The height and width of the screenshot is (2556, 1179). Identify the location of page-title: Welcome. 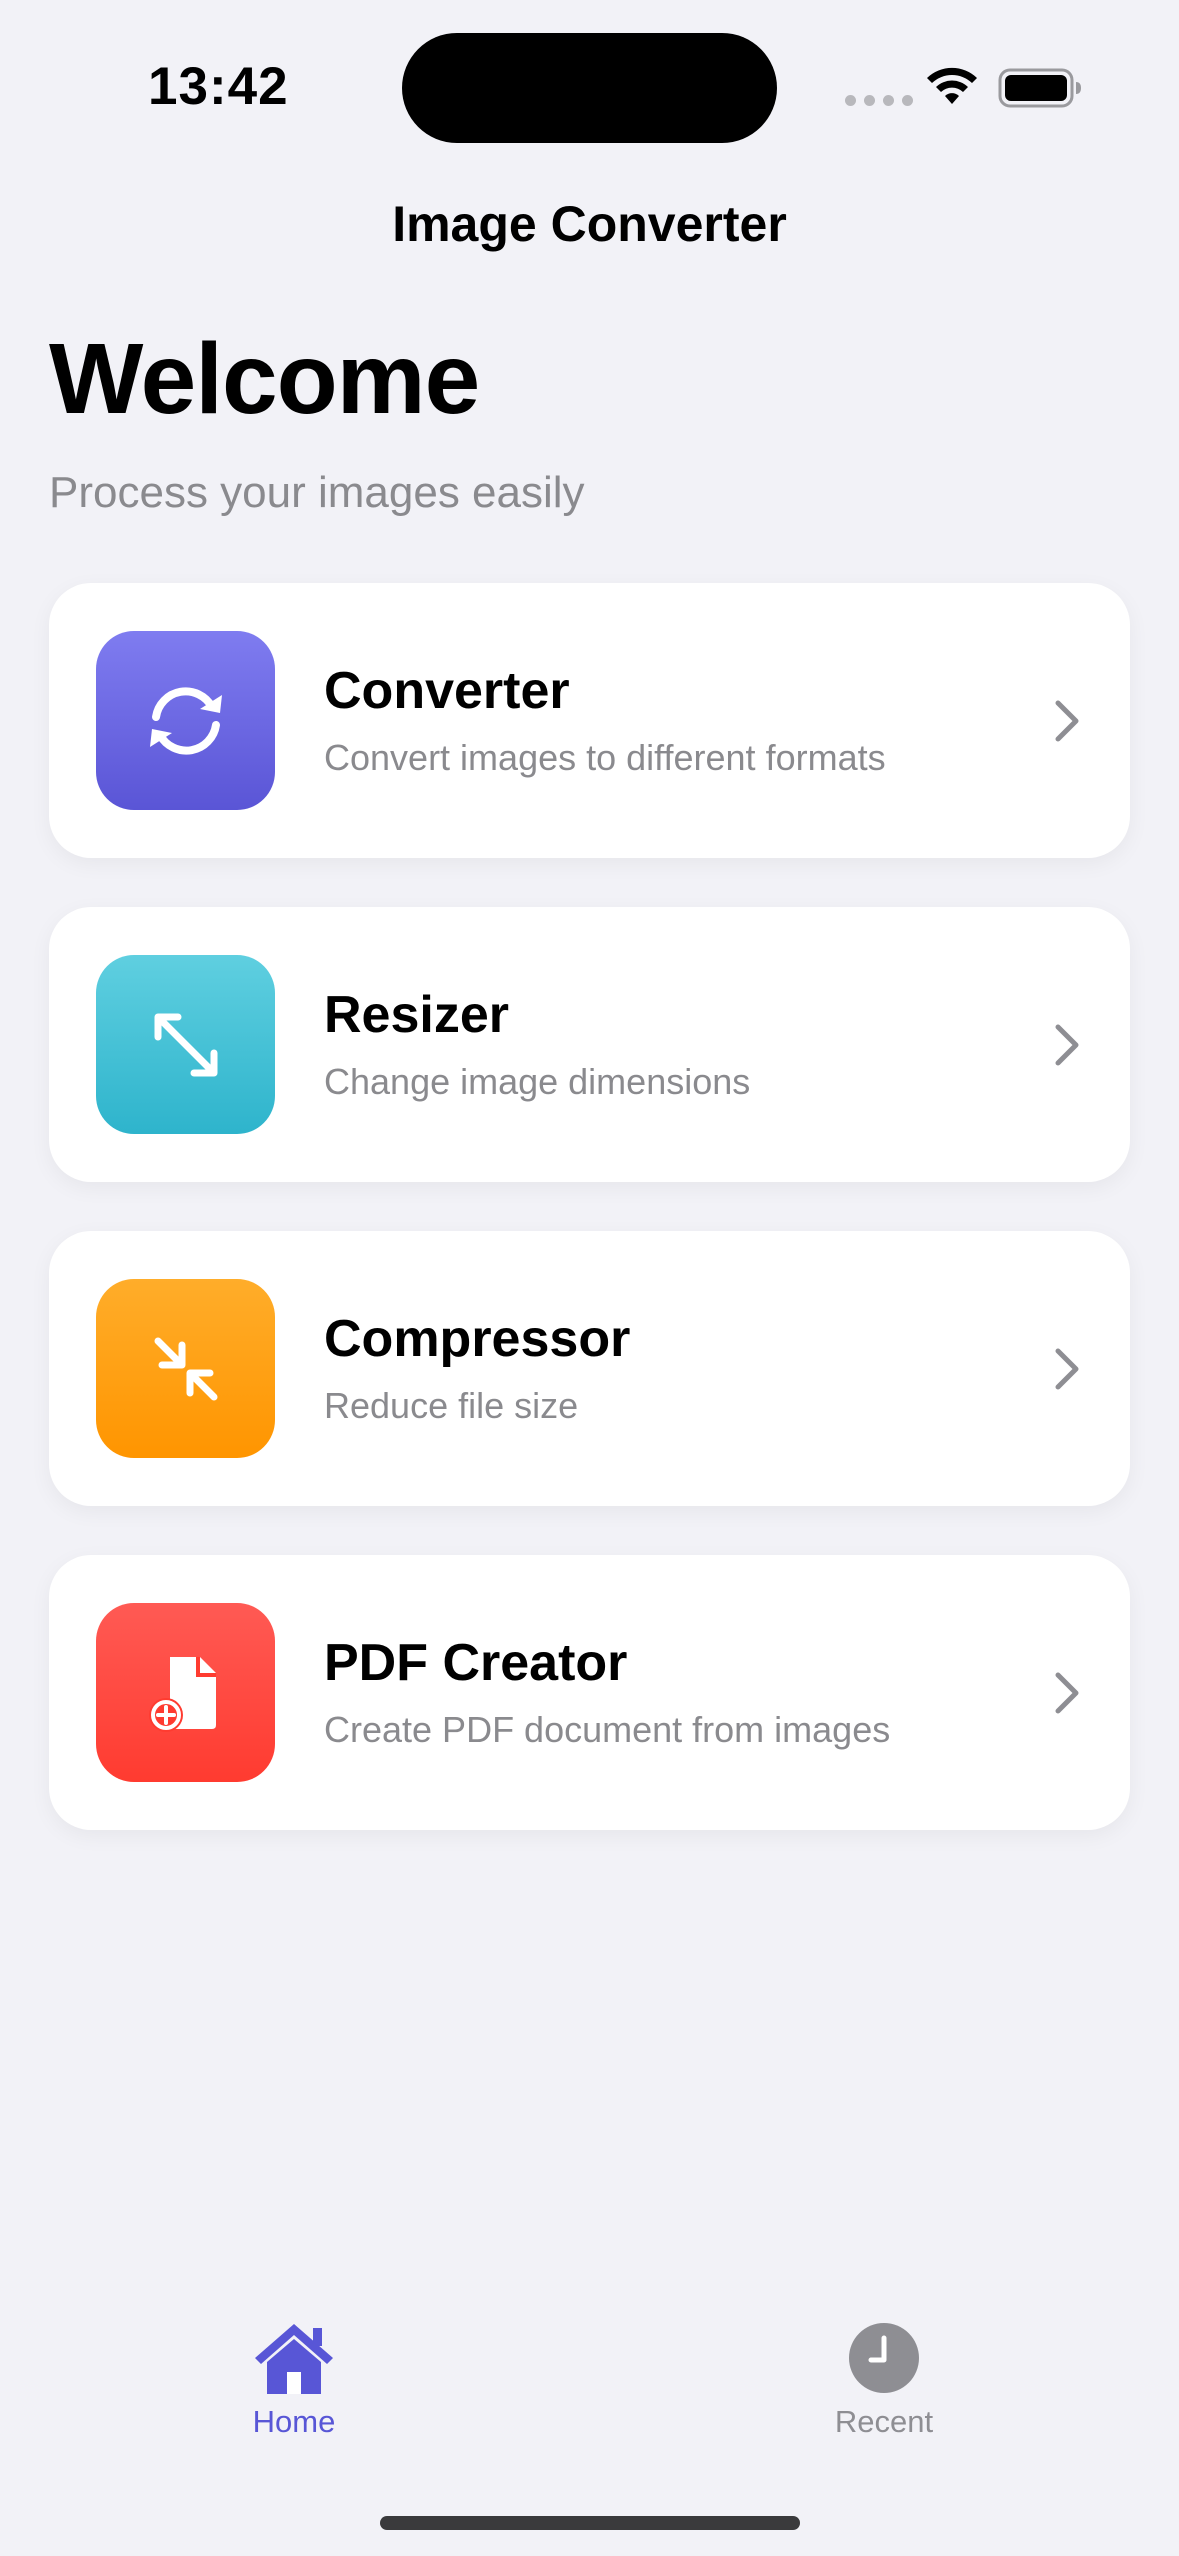
(264, 379).